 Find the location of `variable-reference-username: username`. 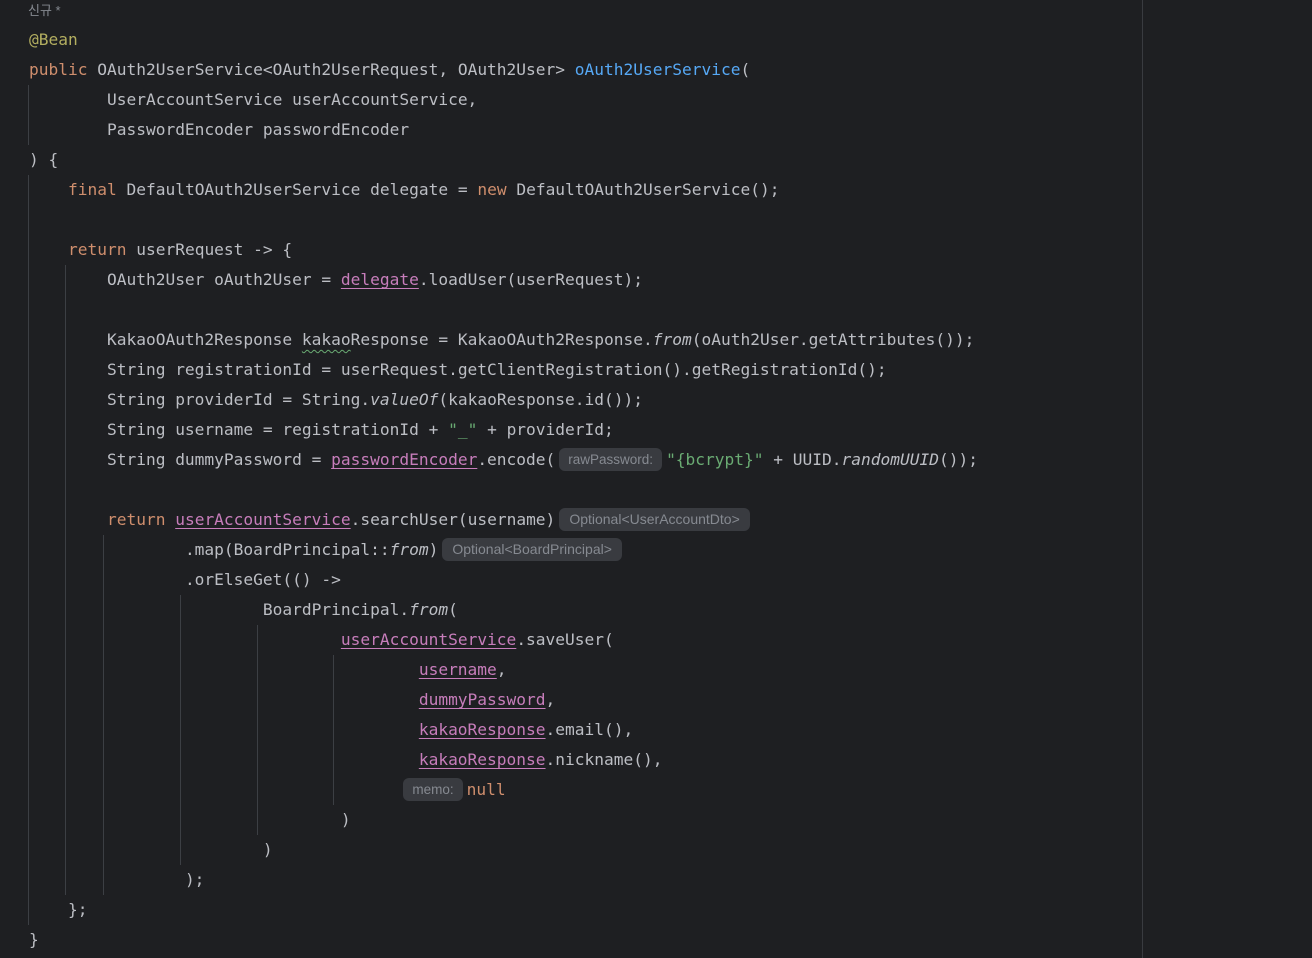

variable-reference-username: username is located at coordinates (458, 669).